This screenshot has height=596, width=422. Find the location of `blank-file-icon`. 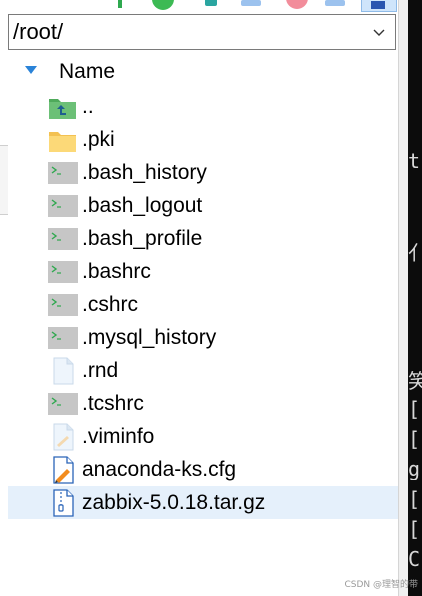

blank-file-icon is located at coordinates (63, 371).